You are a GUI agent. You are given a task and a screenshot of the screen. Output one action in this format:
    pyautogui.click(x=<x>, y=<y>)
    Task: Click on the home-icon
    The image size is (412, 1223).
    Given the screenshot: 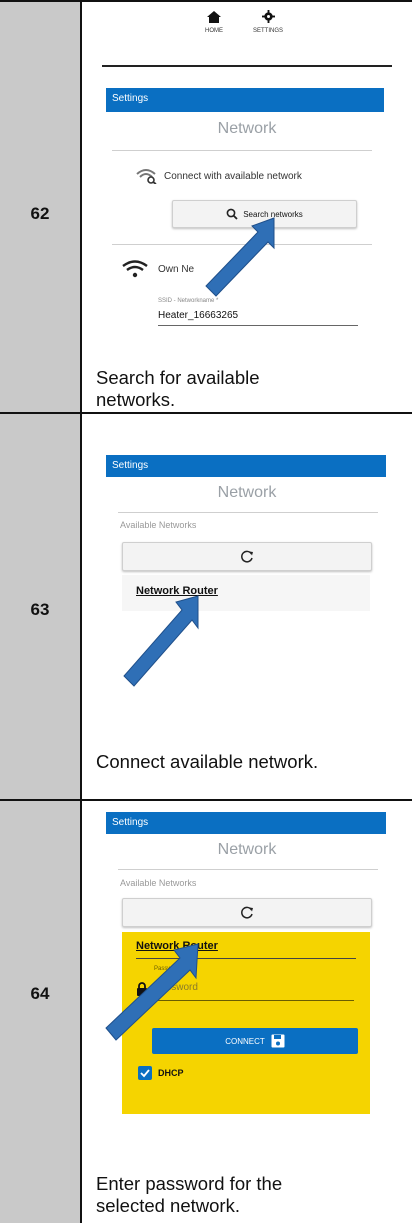 What is the action you would take?
    pyautogui.click(x=214, y=17)
    